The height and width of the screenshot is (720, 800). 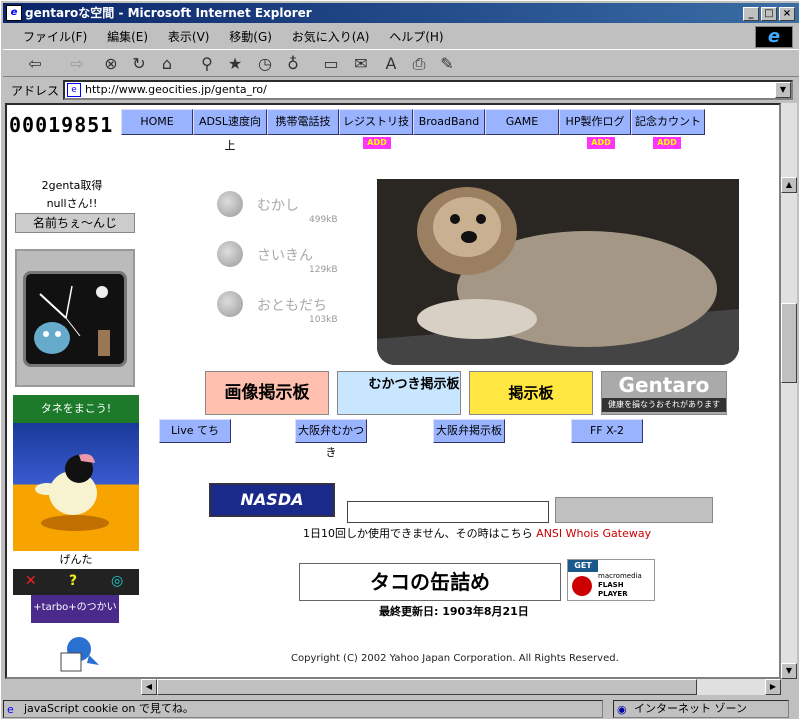 I want to click on tane-header: タネをまこう!, so click(x=76, y=409).